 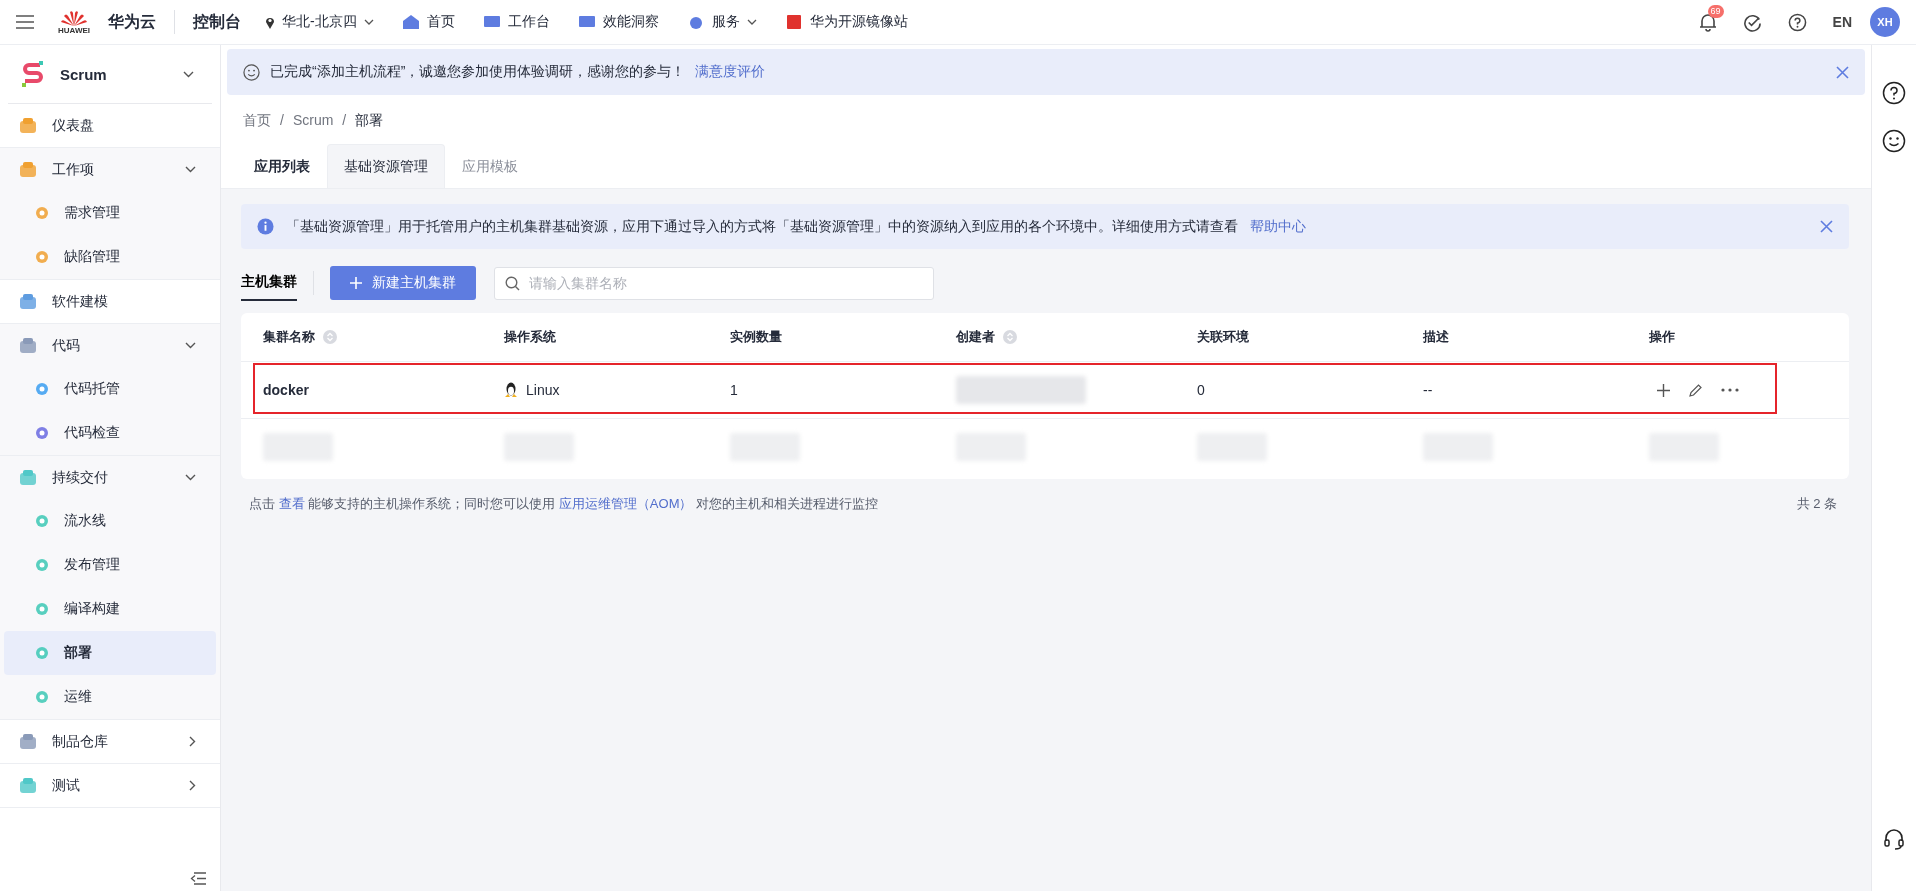 What do you see at coordinates (1842, 22) in the screenshot?
I see `language-button: EN` at bounding box center [1842, 22].